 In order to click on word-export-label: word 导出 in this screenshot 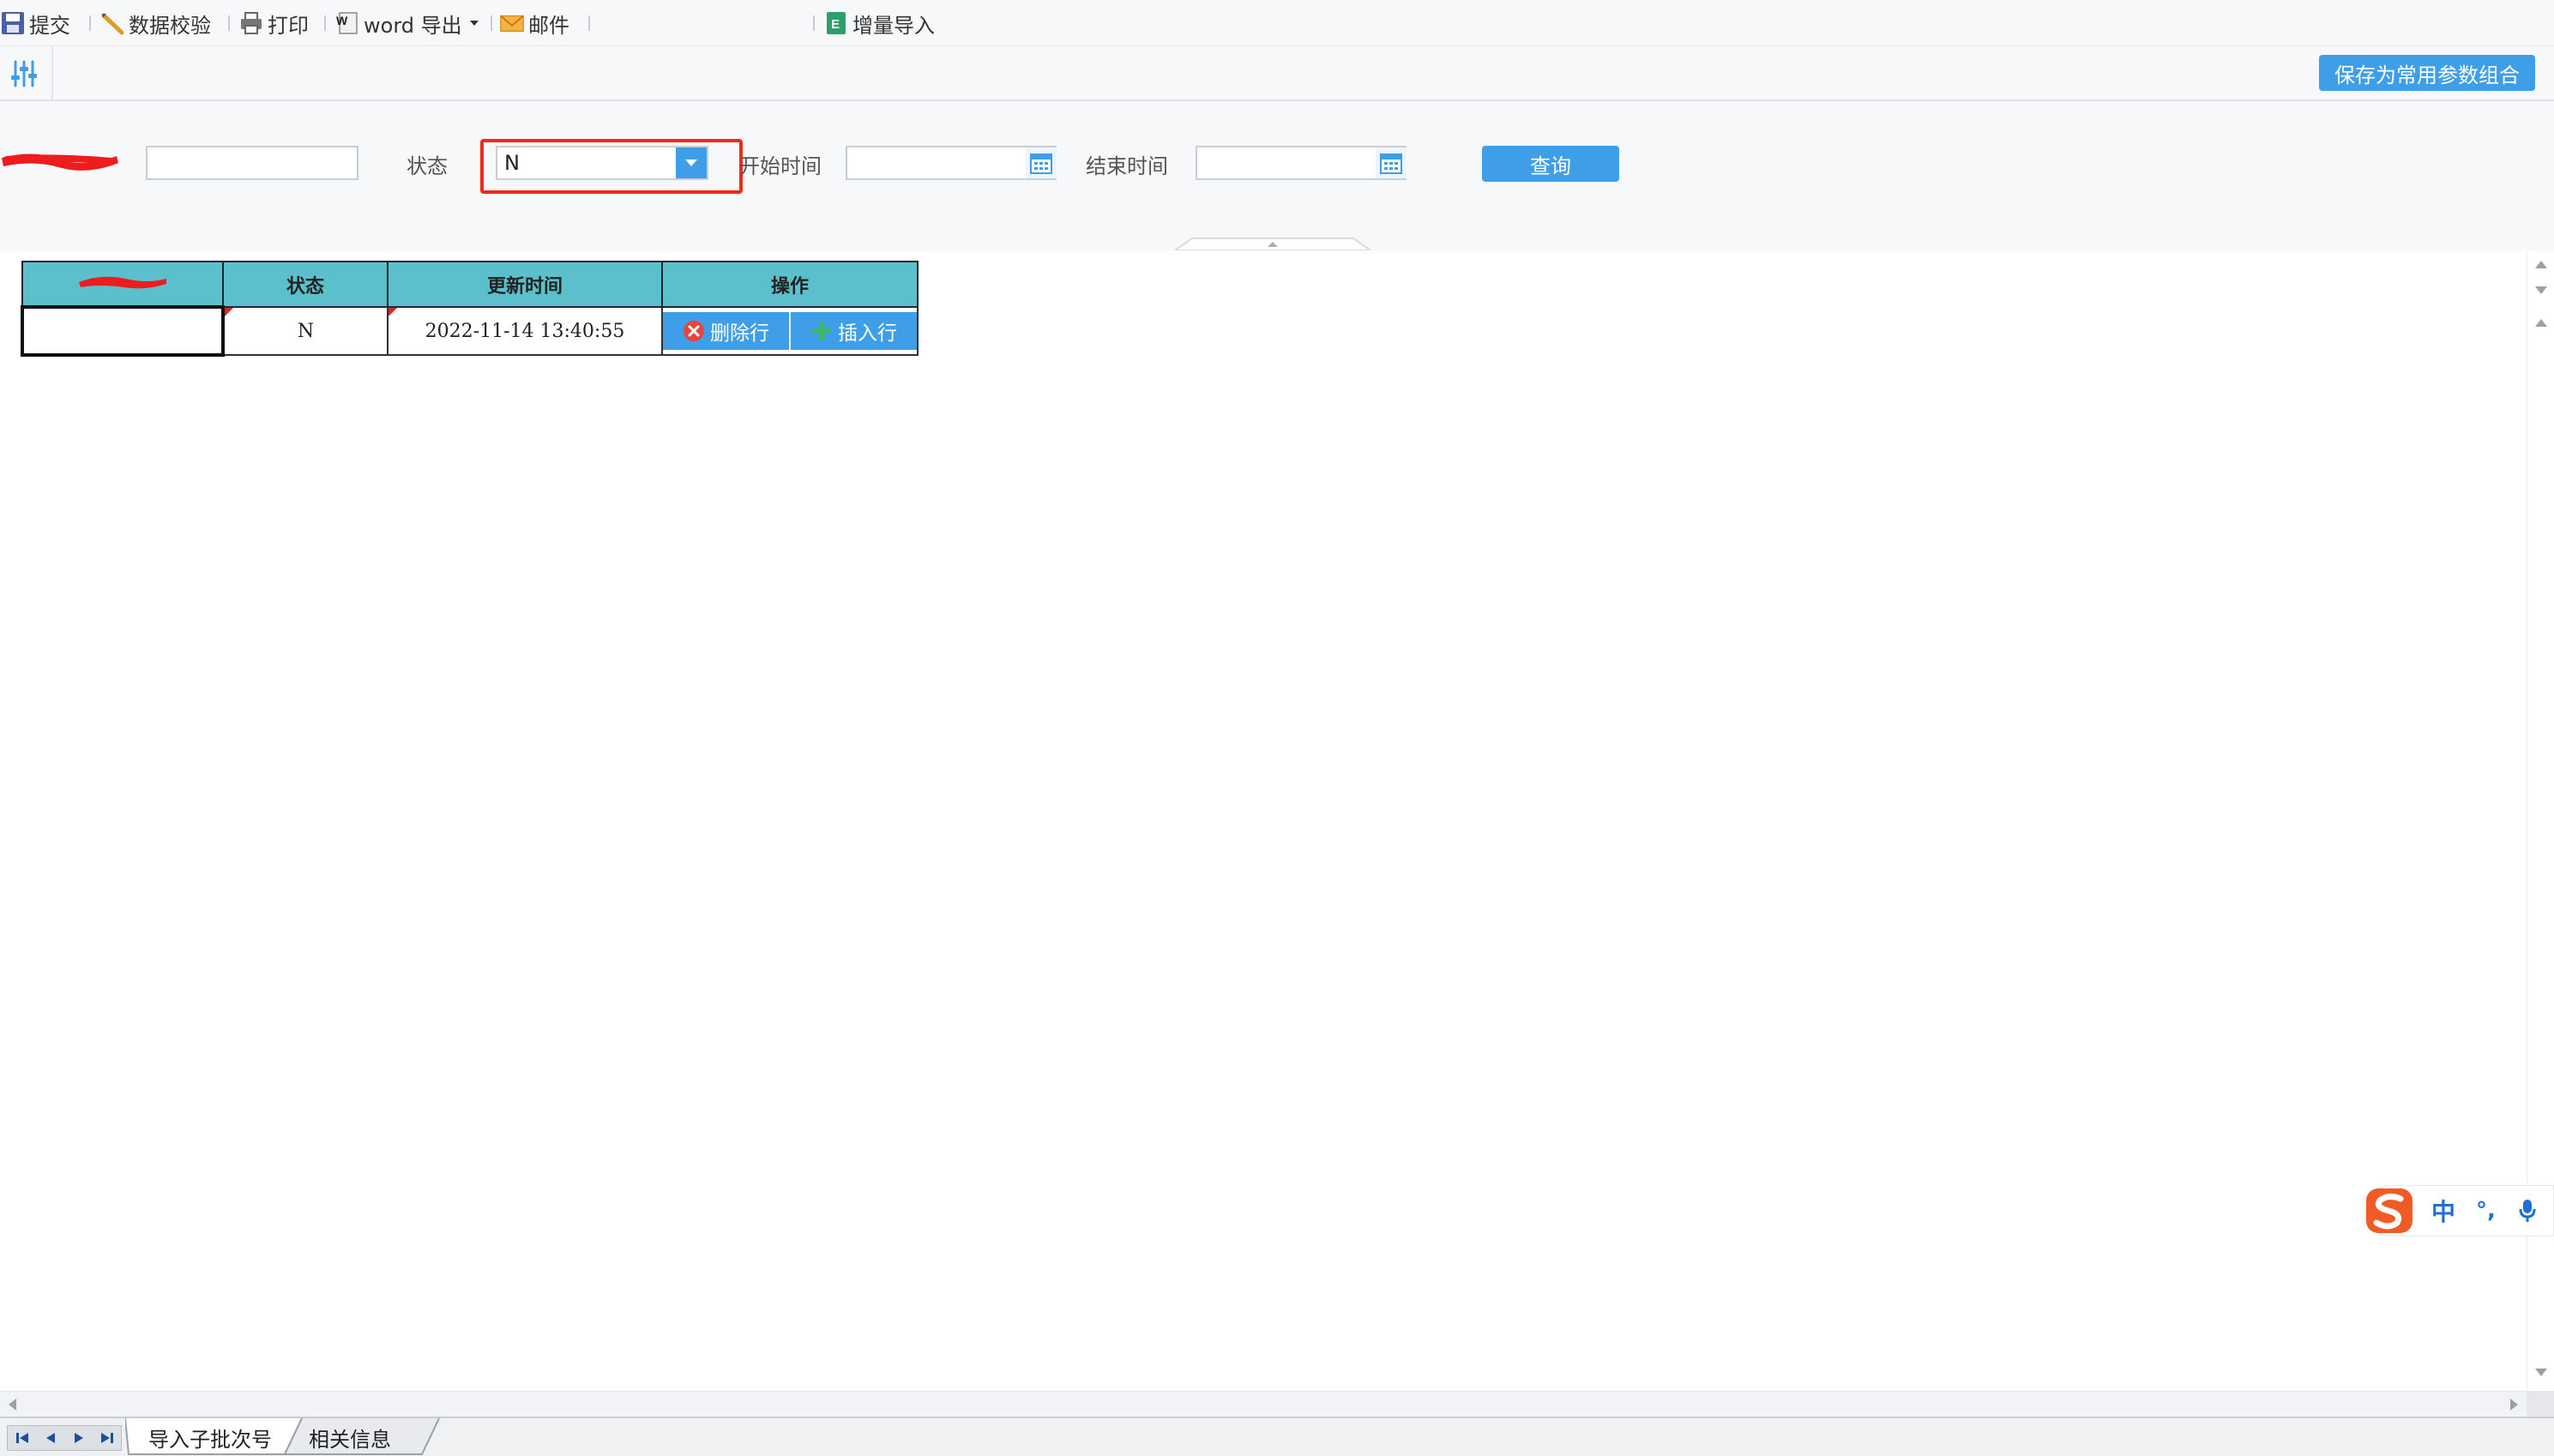, I will do `click(413, 26)`.